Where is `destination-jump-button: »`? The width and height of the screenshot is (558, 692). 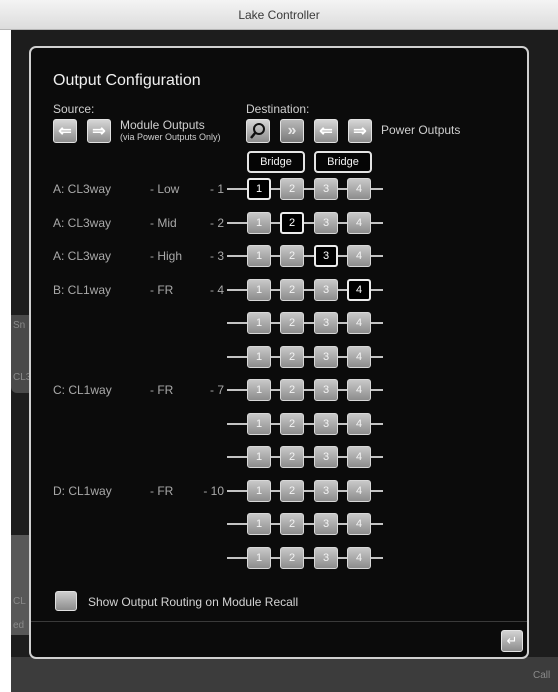
destination-jump-button: » is located at coordinates (292, 131).